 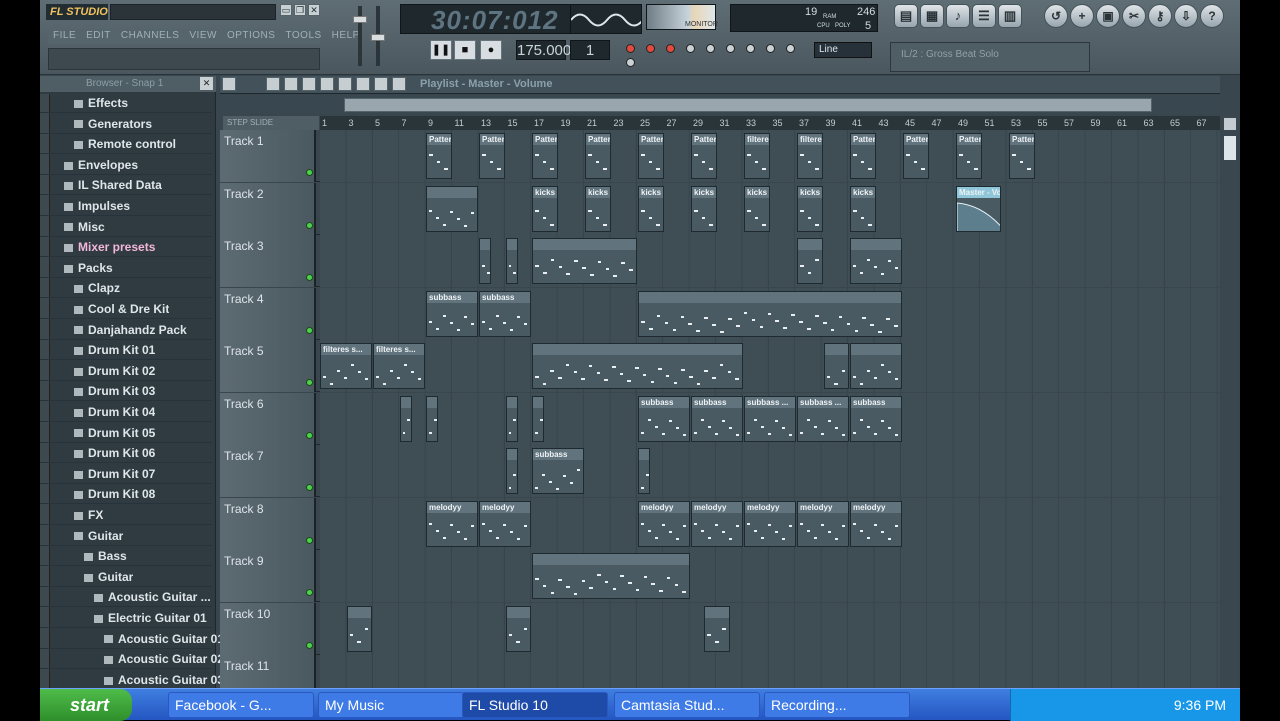 What do you see at coordinates (690, 48) in the screenshot?
I see `countdown-led` at bounding box center [690, 48].